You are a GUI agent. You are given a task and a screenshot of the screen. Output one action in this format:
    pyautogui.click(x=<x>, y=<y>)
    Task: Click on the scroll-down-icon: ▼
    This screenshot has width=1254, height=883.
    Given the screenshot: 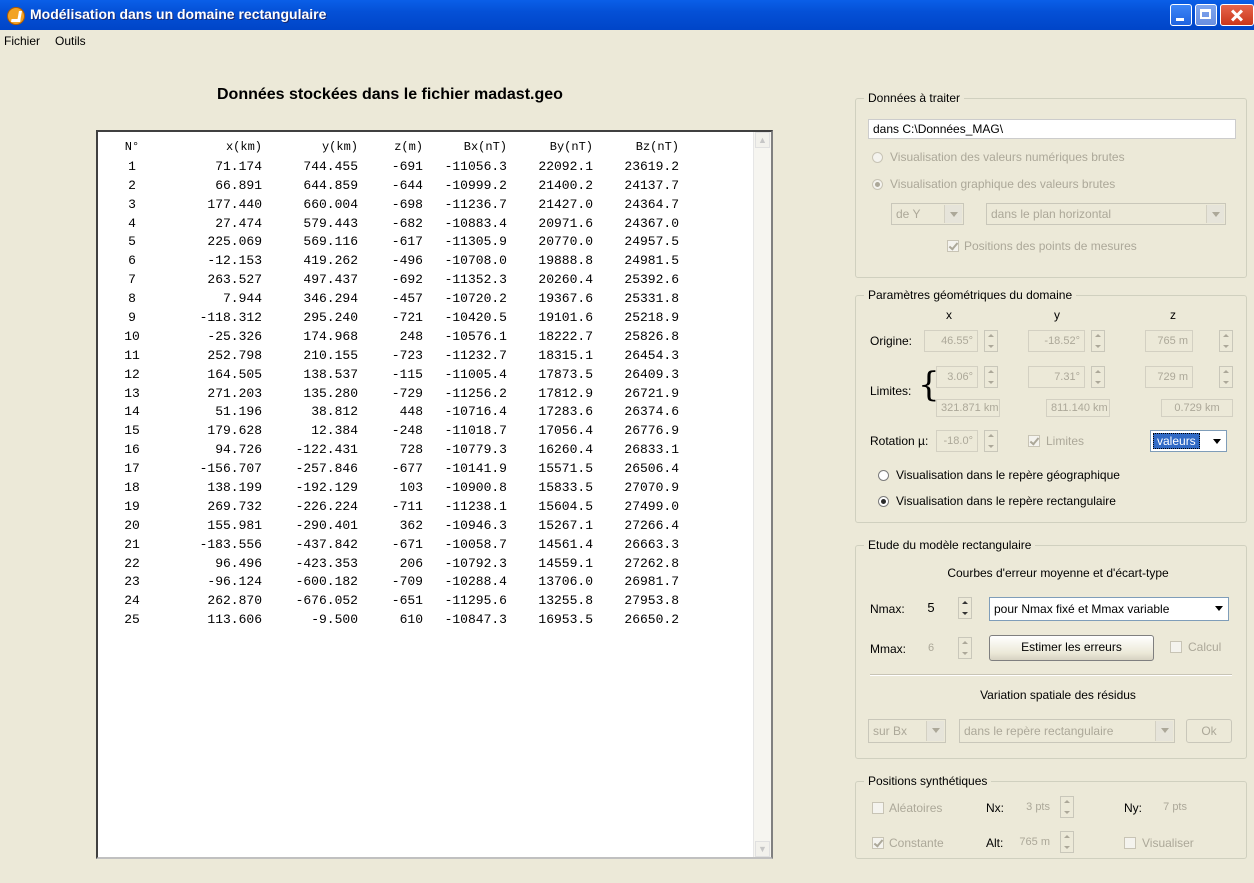 What is the action you would take?
    pyautogui.click(x=762, y=849)
    